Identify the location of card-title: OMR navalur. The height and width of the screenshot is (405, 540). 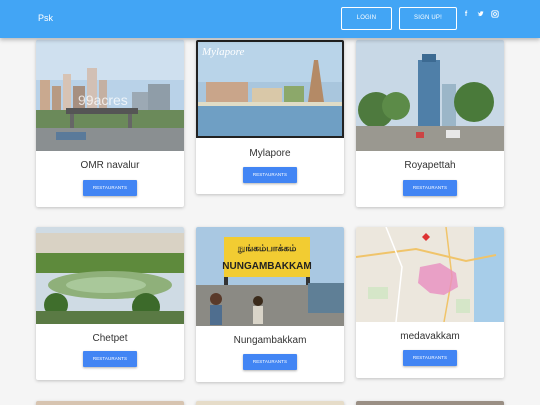
(110, 165).